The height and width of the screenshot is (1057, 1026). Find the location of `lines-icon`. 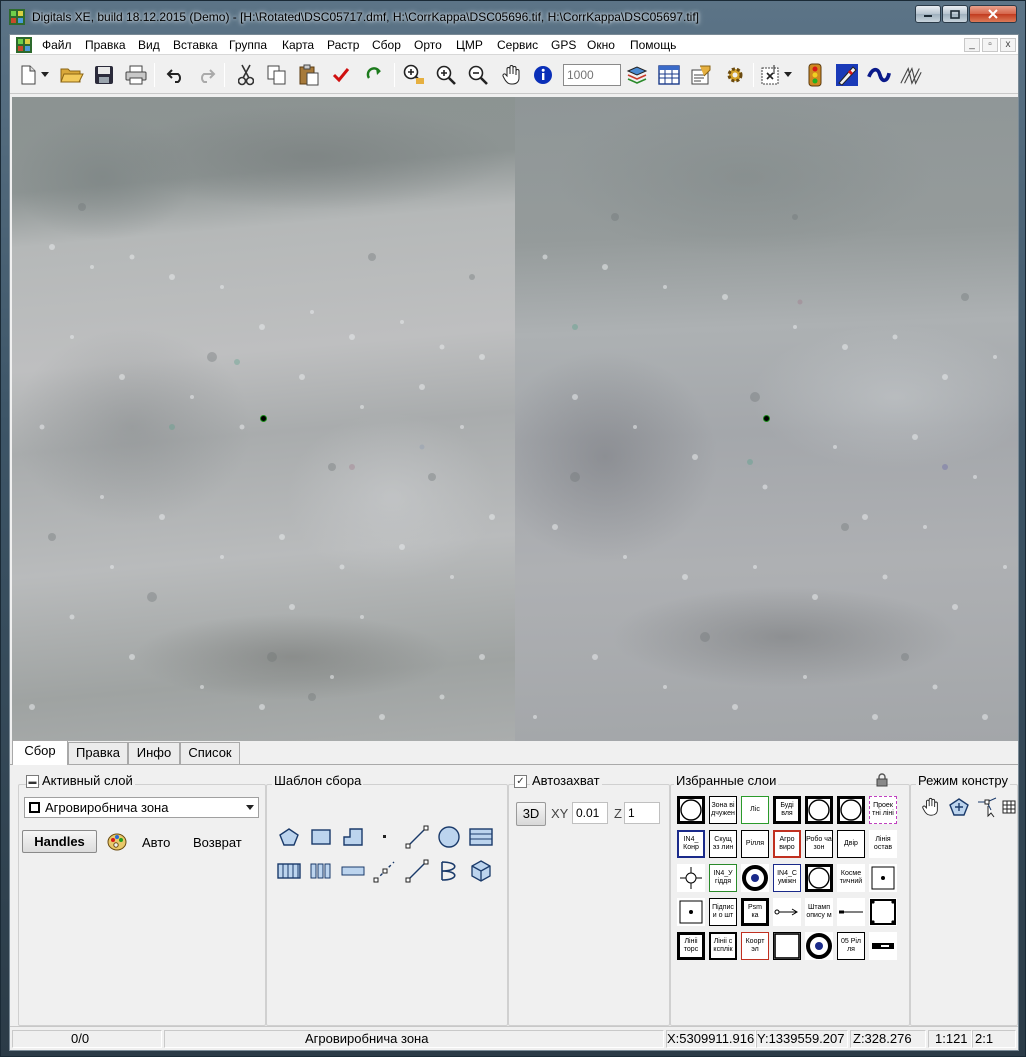

lines-icon is located at coordinates (911, 75).